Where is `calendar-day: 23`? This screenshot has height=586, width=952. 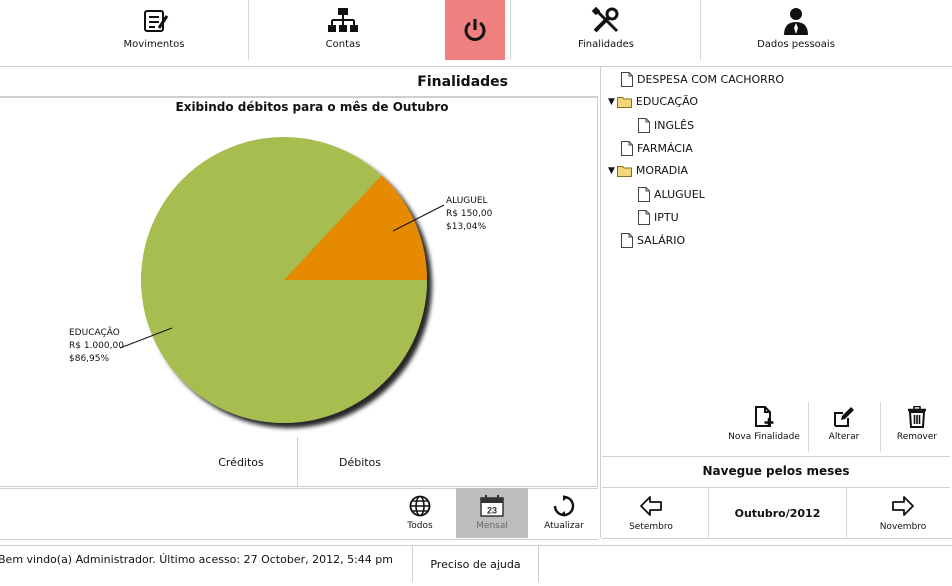 calendar-day: 23 is located at coordinates (492, 511).